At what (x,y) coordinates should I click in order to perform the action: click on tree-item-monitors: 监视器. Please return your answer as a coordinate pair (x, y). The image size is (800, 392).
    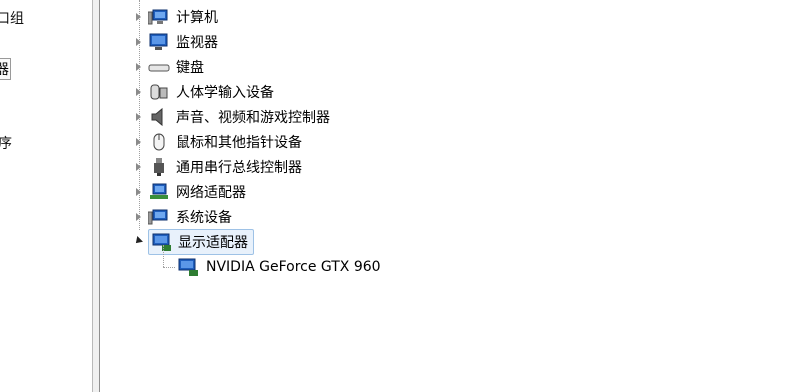
    Looking at the image, I should click on (177, 42).